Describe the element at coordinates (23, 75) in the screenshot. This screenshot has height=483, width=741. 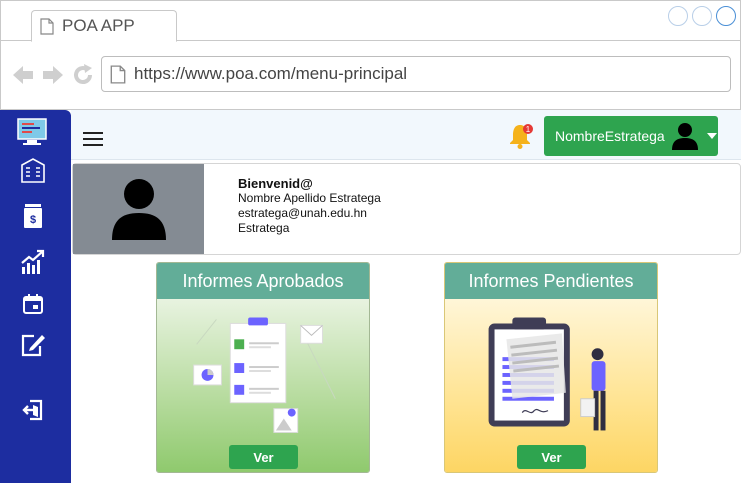
I see `back-arrow-icon` at that location.